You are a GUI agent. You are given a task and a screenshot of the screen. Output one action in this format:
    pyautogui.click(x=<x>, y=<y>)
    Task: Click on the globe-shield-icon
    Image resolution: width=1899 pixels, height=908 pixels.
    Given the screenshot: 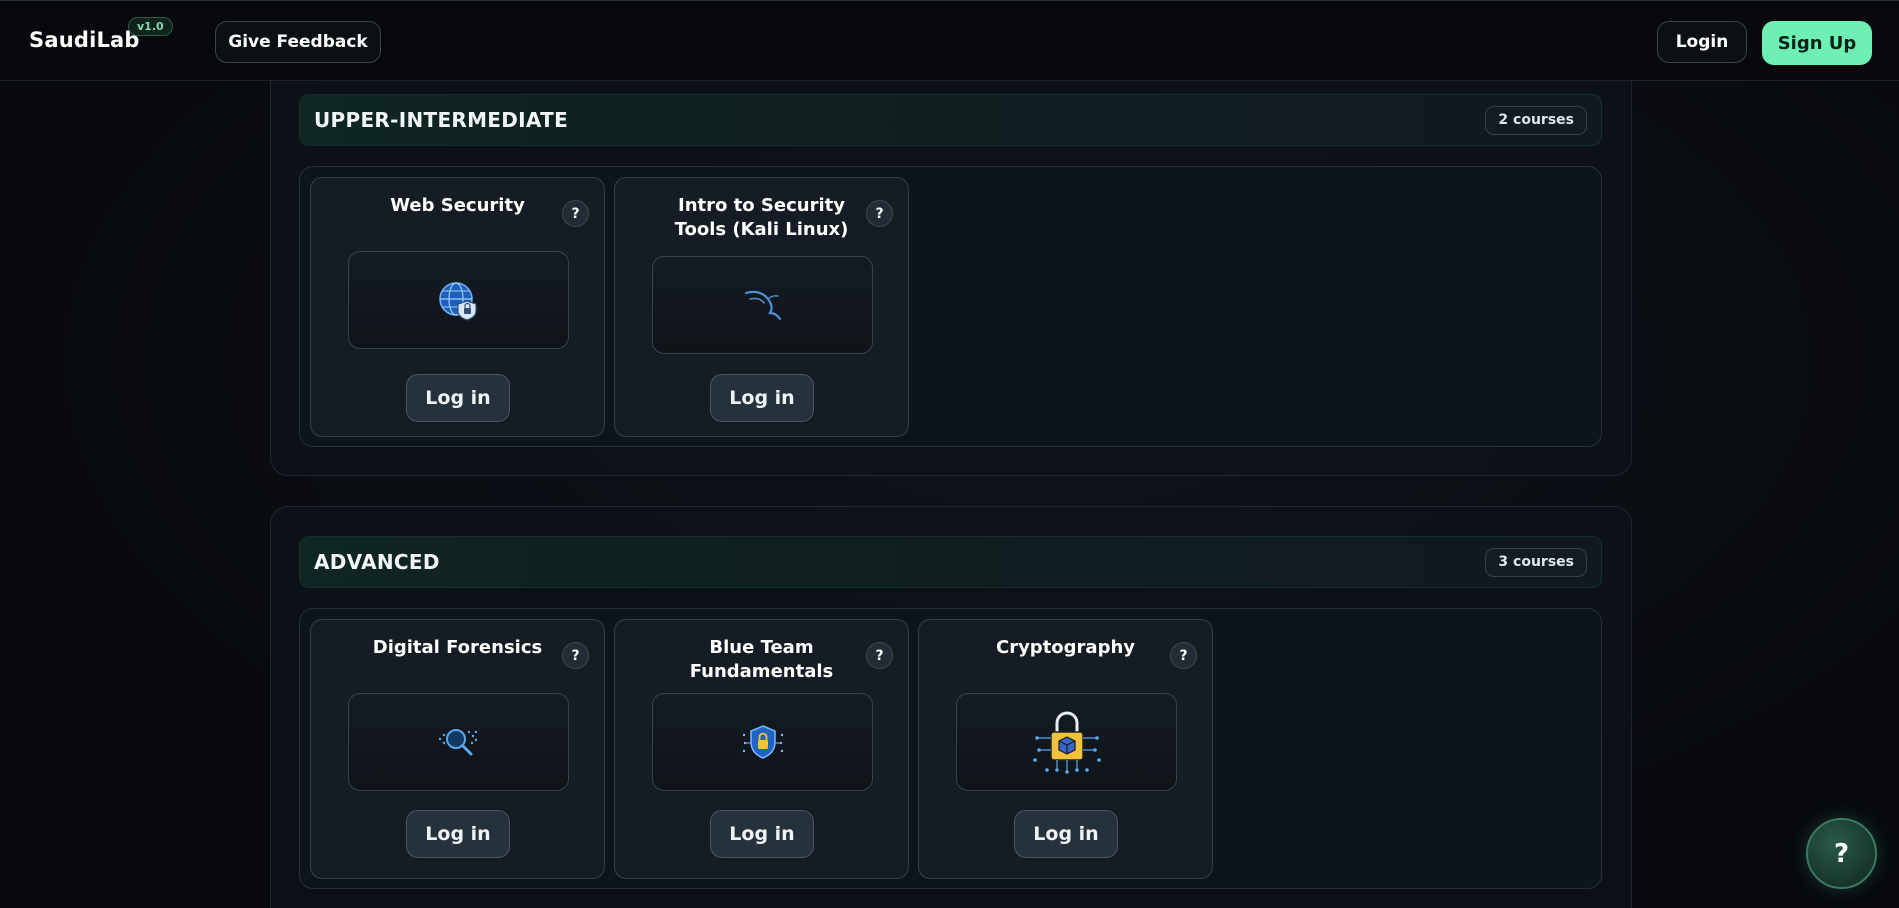 What is the action you would take?
    pyautogui.click(x=457, y=301)
    